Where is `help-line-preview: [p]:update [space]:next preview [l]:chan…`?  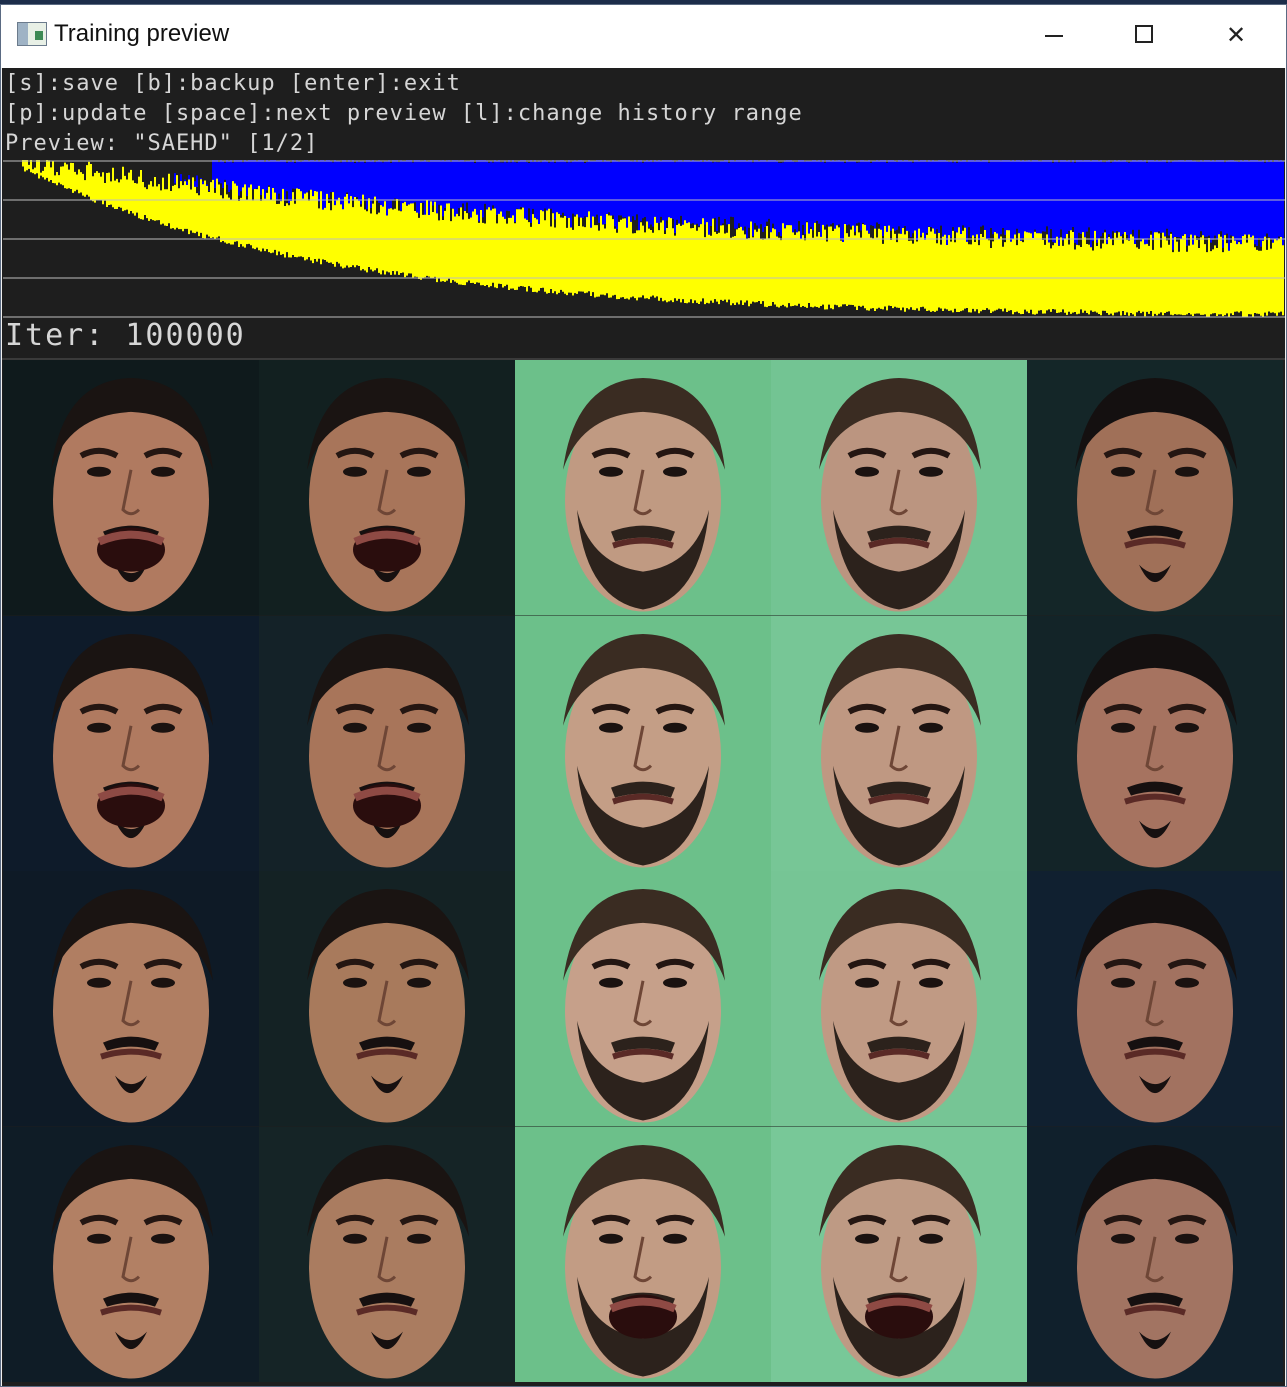 help-line-preview: [p]:update [space]:next preview [l]:chan… is located at coordinates (404, 113).